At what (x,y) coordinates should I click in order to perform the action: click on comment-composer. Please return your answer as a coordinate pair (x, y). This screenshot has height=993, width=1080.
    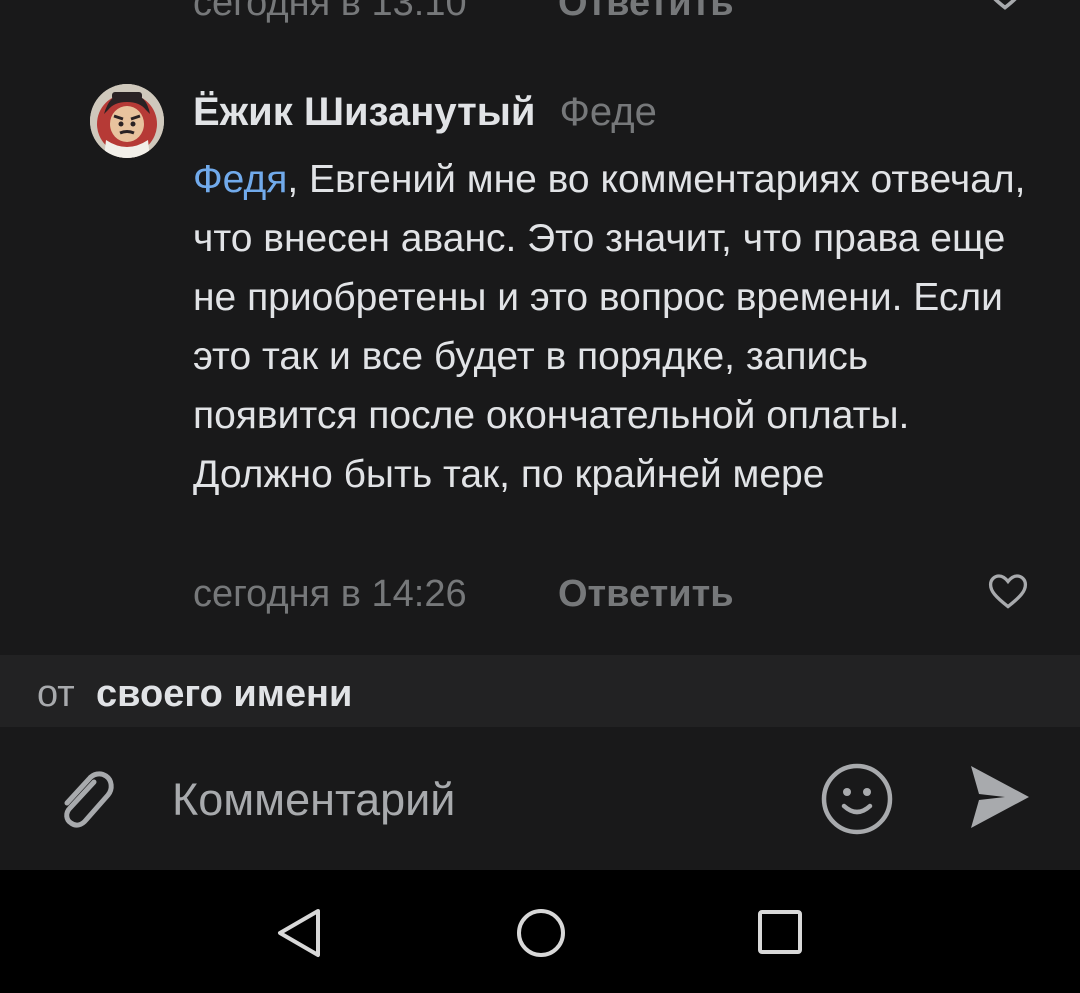
    Looking at the image, I should click on (540, 798).